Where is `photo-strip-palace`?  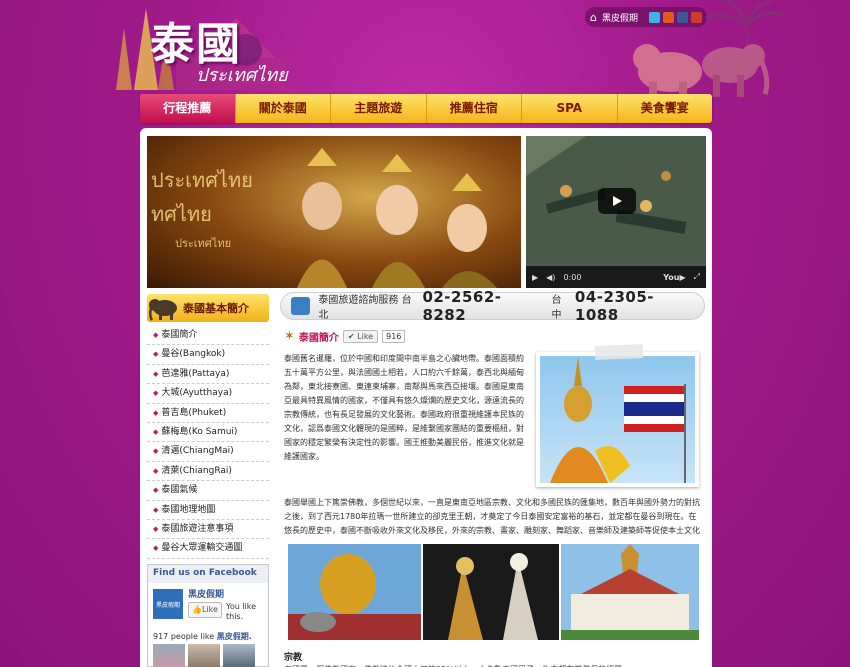 photo-strip-palace is located at coordinates (630, 592).